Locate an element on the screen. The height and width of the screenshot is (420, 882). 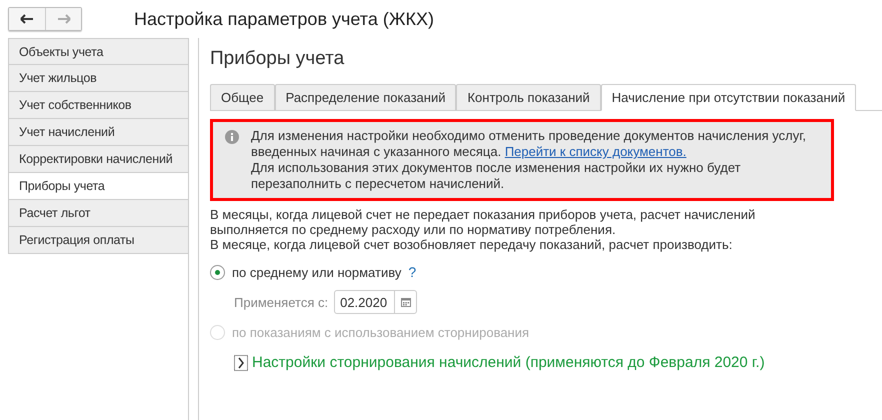
tab: Контроль показаний is located at coordinates (528, 97).